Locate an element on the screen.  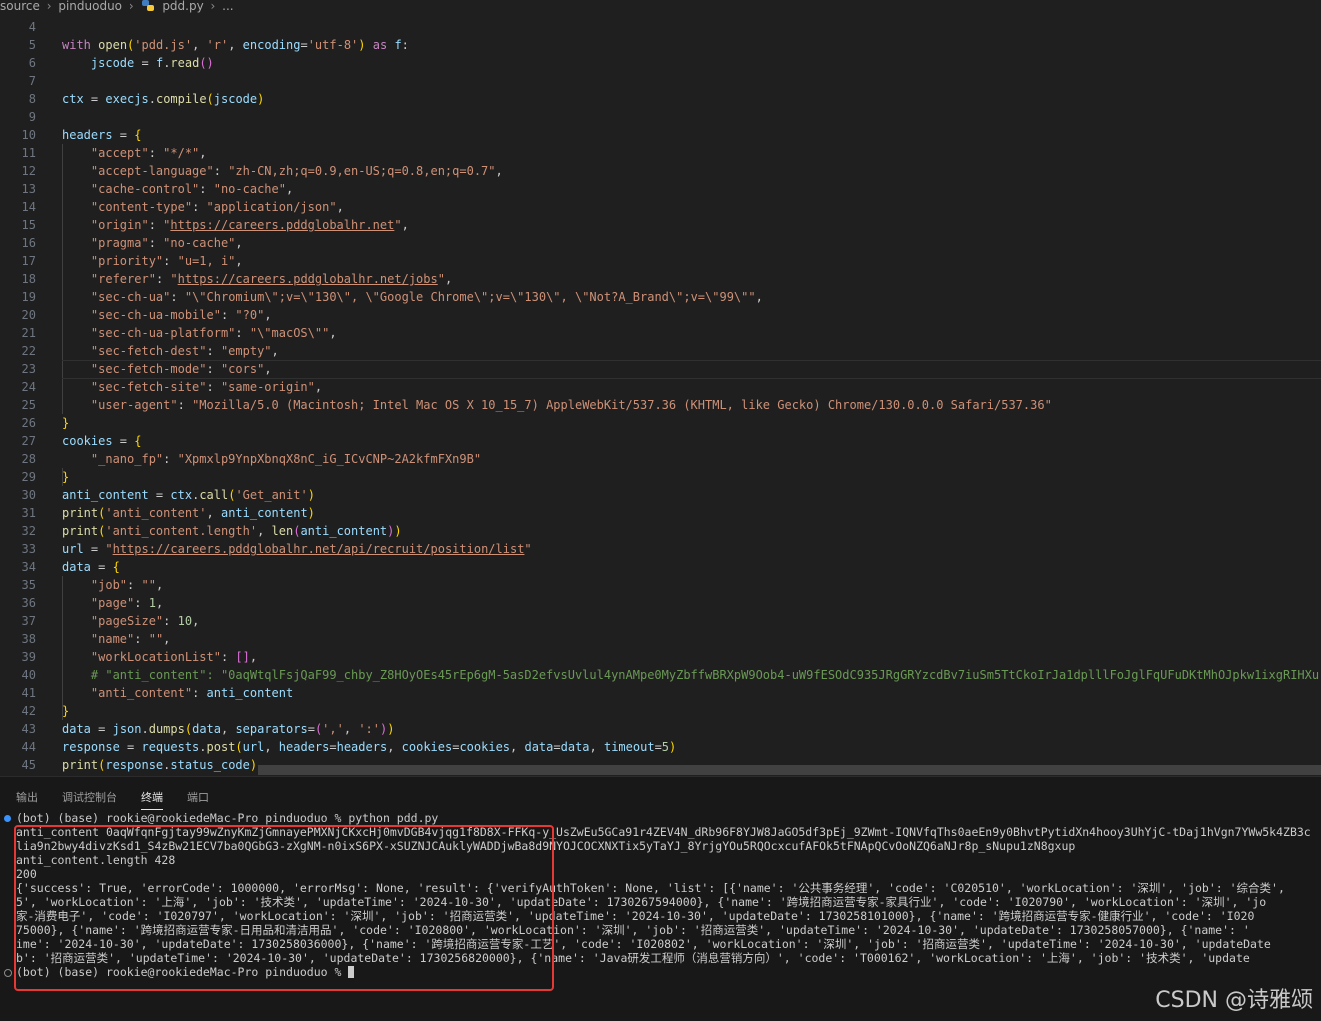
code-text: jscode = f.read() is located at coordinates (152, 63).